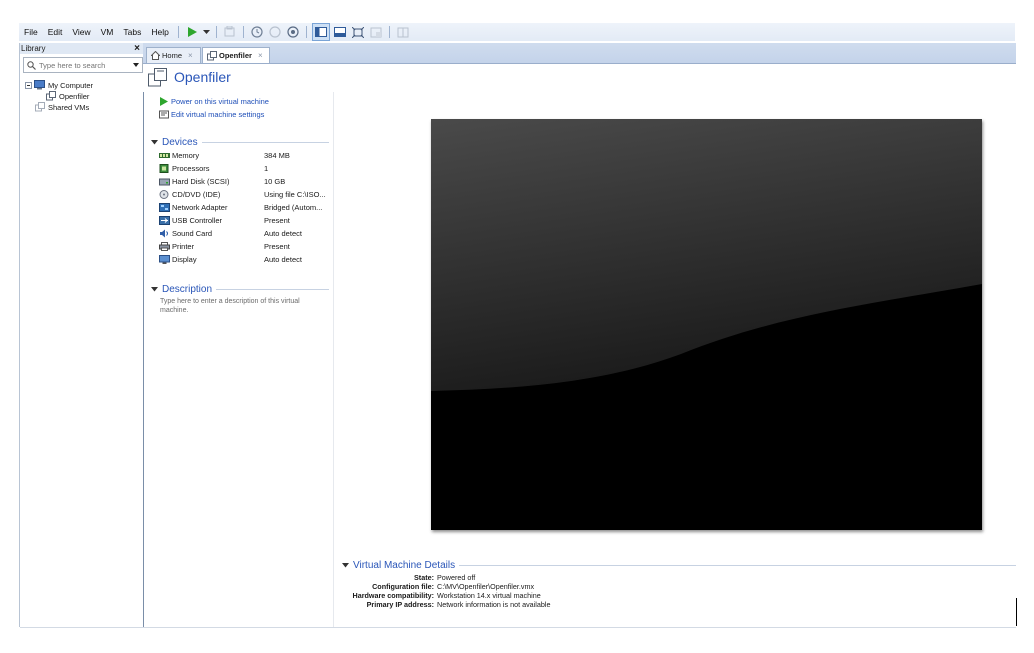  Describe the element at coordinates (74, 96) in the screenshot. I see `tree-label-openfiler: Openfiler` at that location.